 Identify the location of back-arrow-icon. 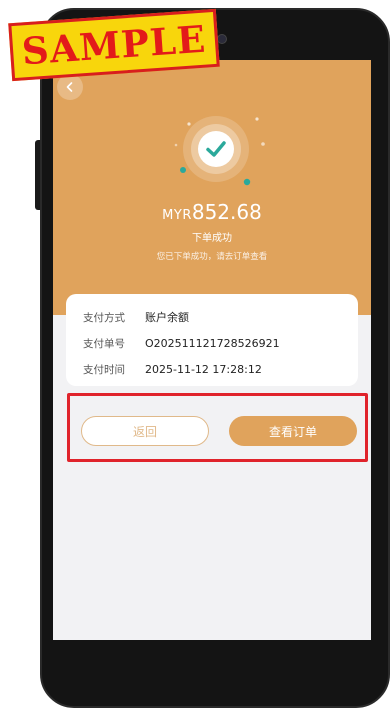
(69, 87).